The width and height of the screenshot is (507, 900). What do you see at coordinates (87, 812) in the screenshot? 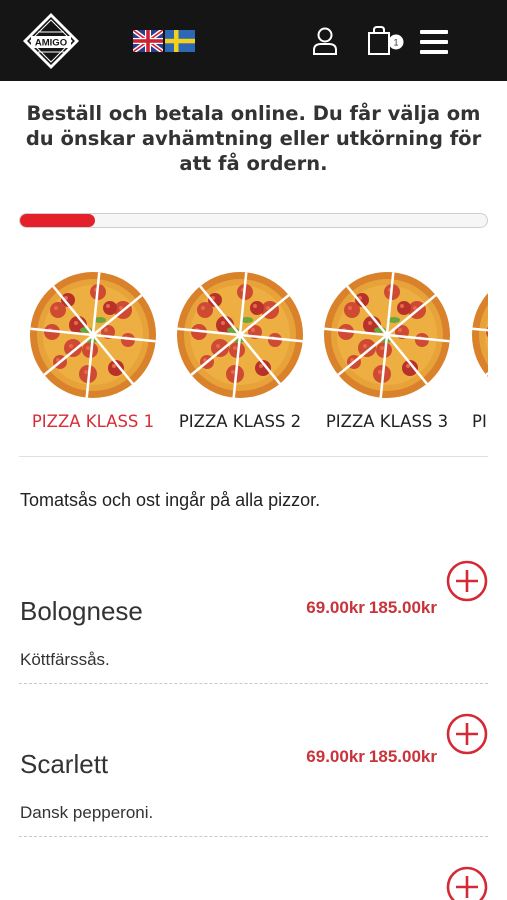
I see `item-description: Dansk pepperoni.` at bounding box center [87, 812].